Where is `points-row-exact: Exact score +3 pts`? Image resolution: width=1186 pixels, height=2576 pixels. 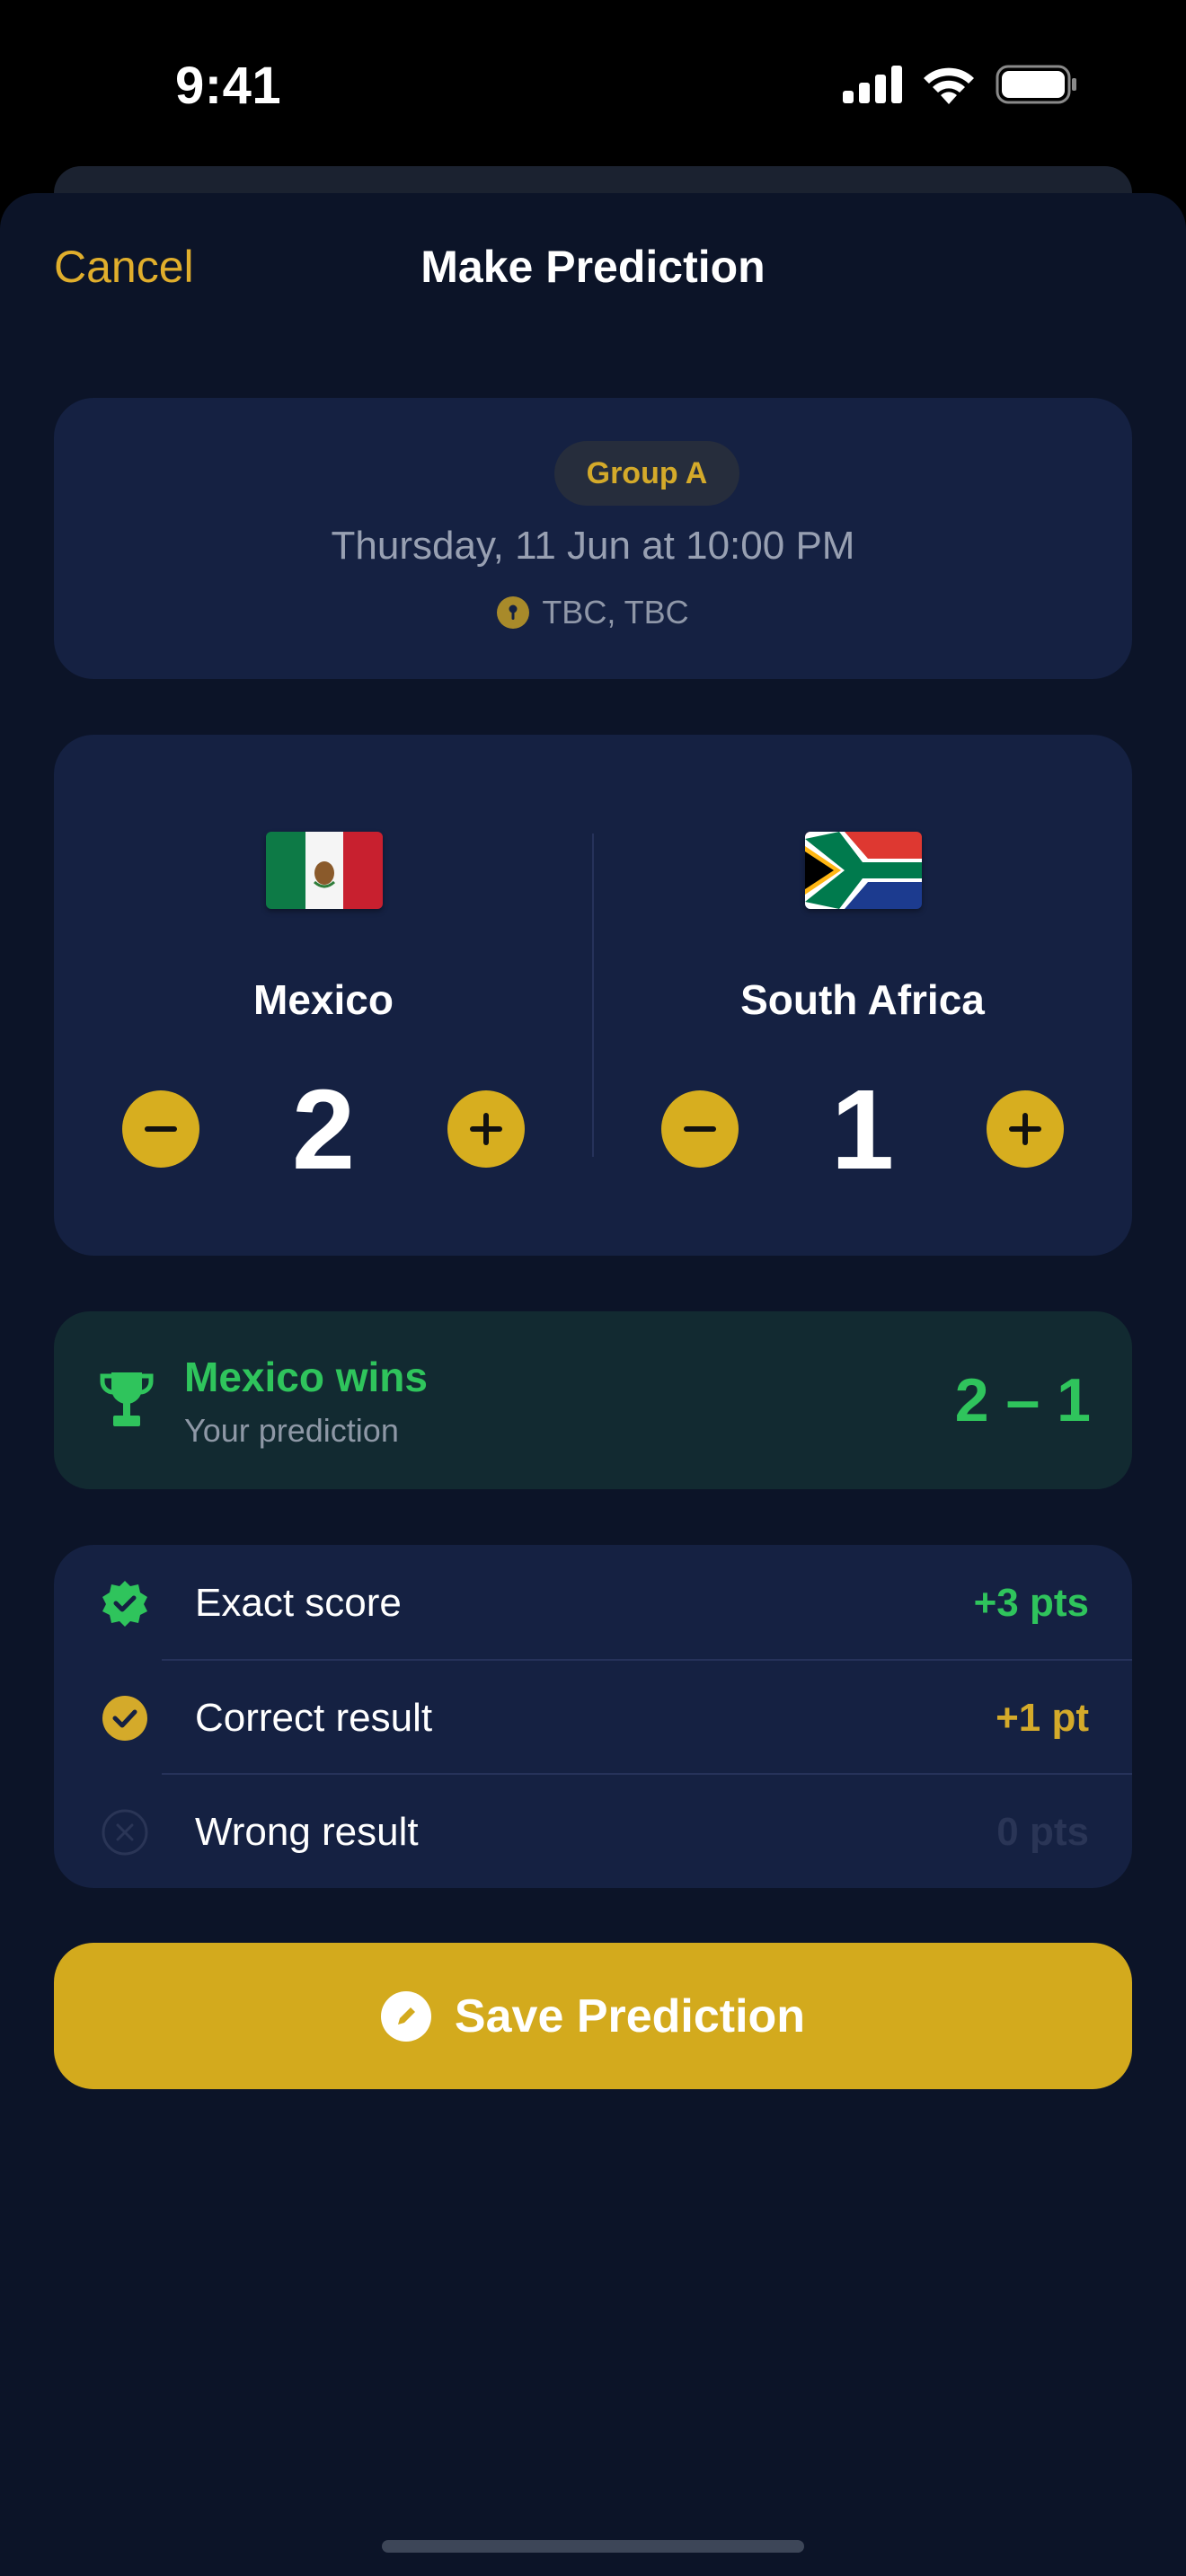 points-row-exact: Exact score +3 pts is located at coordinates (593, 1602).